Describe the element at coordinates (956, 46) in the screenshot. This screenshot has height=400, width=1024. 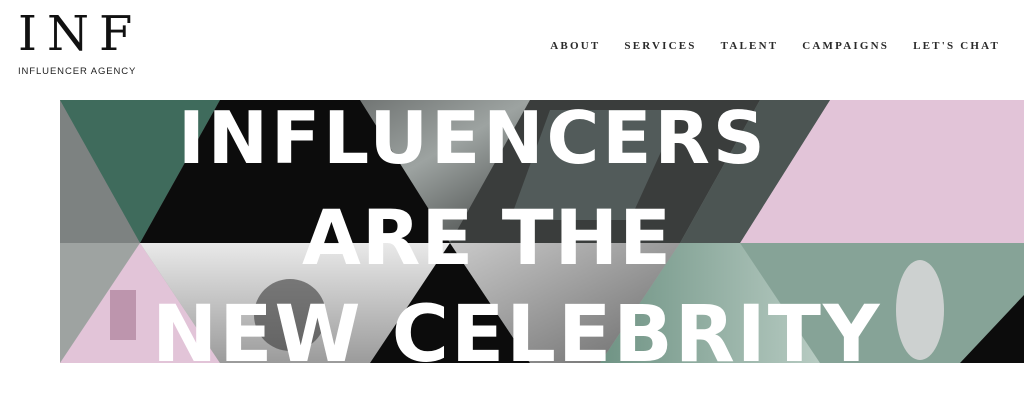
I see `nav-item-lets-chat: LET'S CHAT` at that location.